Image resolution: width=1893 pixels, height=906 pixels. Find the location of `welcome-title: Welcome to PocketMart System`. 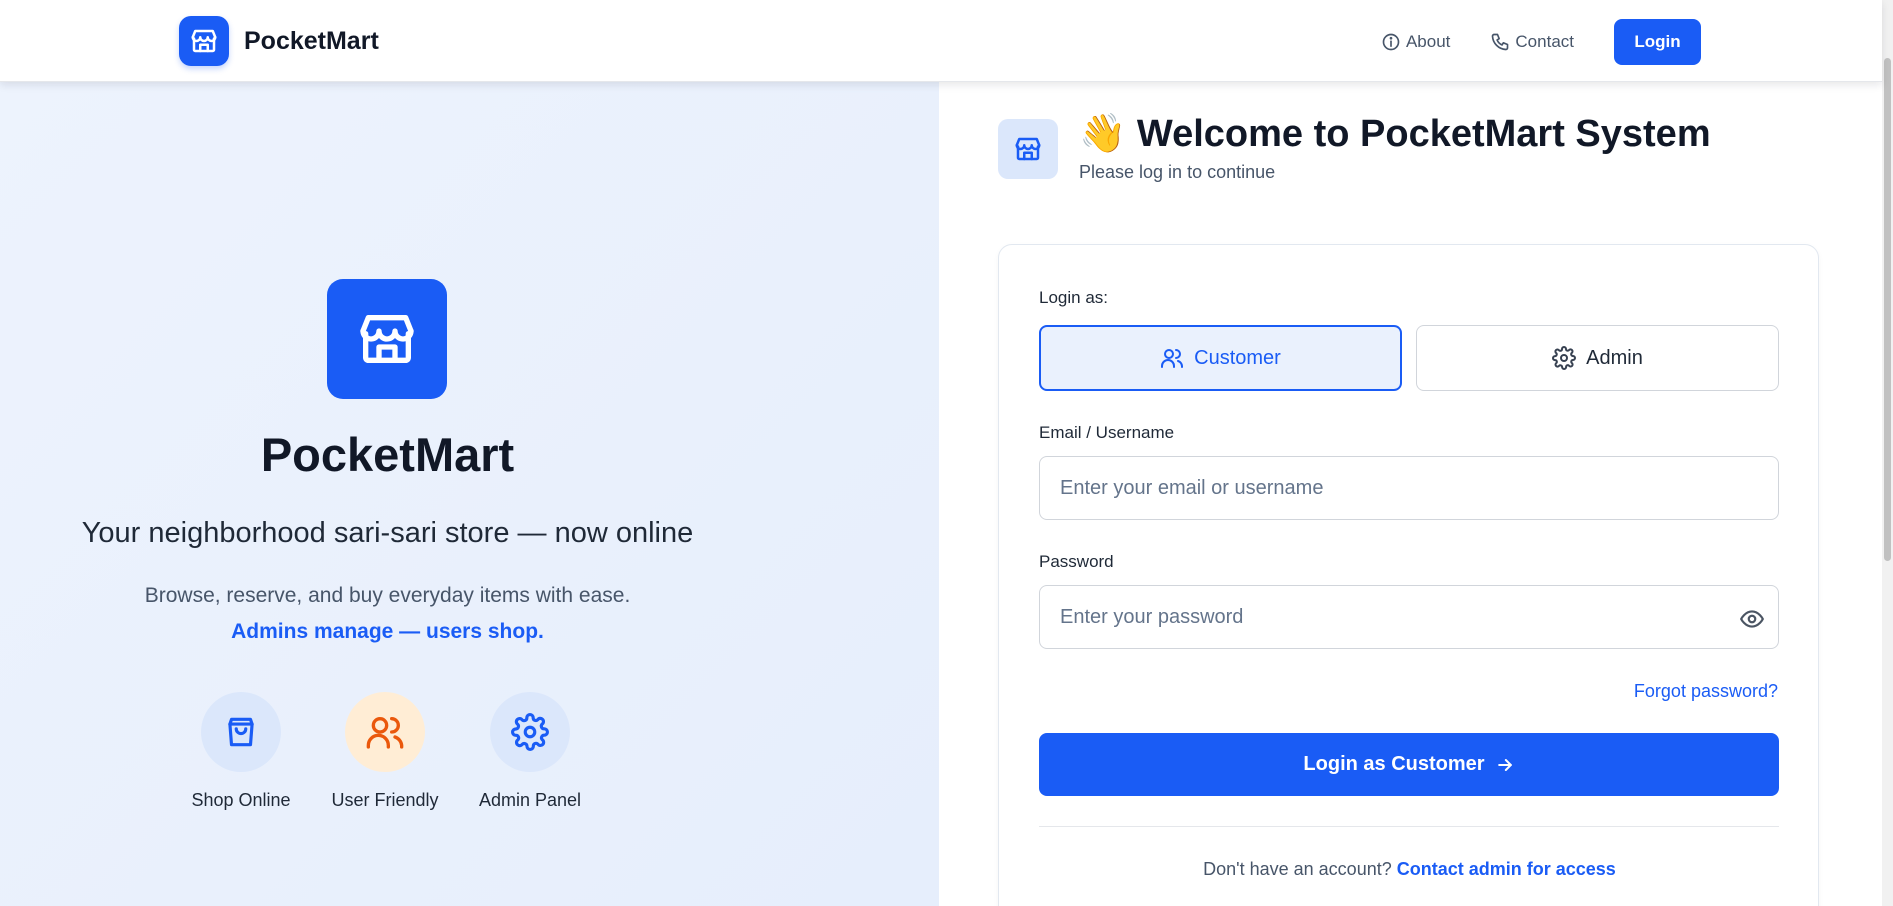

welcome-title: Welcome to PocketMart System is located at coordinates (1423, 134).